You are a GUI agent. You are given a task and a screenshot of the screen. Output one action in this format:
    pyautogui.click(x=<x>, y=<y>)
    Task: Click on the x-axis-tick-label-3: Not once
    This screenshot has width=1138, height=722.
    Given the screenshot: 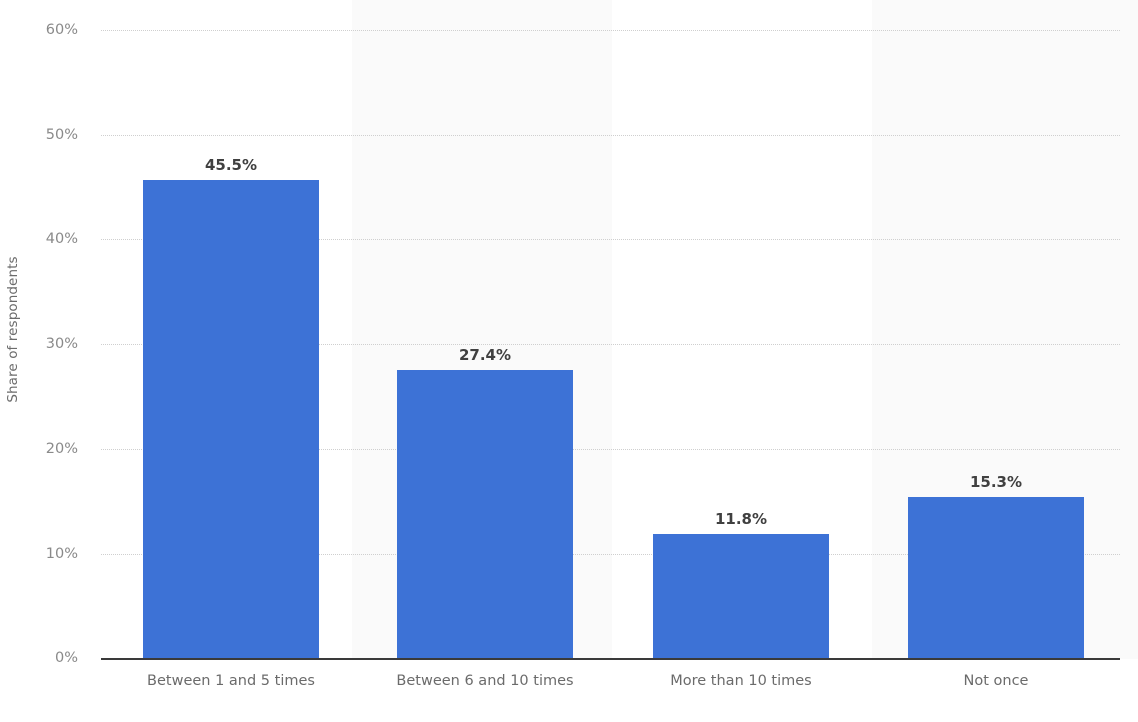 What is the action you would take?
    pyautogui.click(x=996, y=681)
    